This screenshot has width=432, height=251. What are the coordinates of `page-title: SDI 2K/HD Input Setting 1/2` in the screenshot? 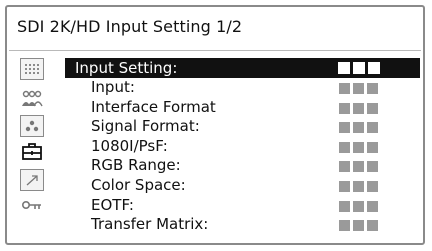 It's located at (130, 26).